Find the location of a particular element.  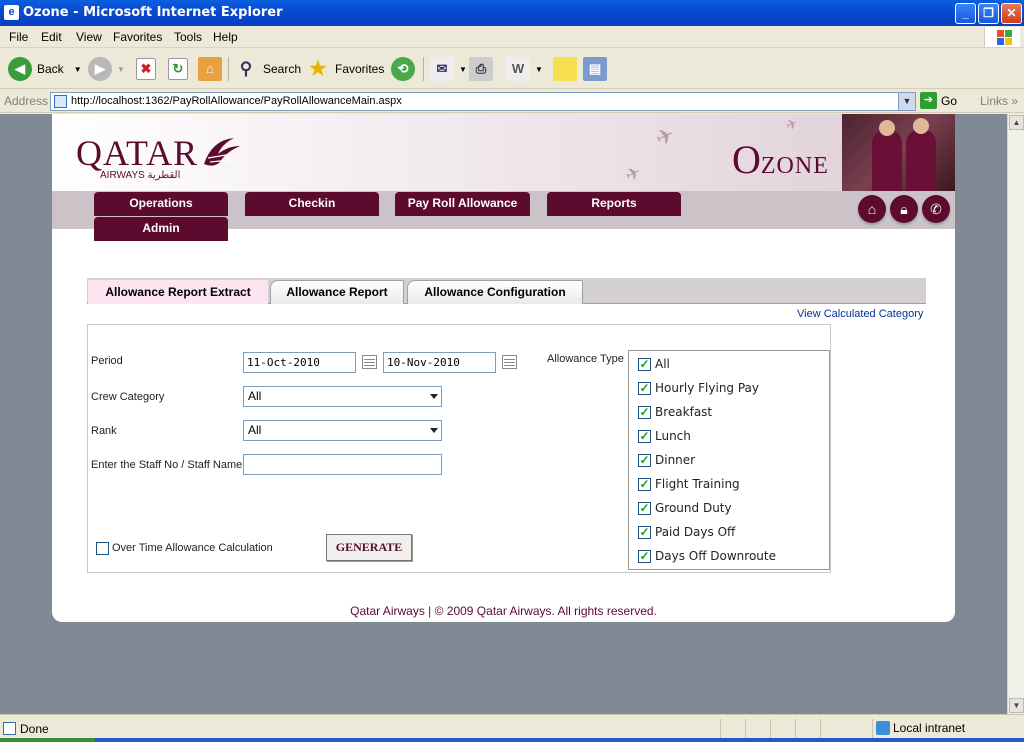

forward-dropdown-icon: ▼ is located at coordinates (121, 69).